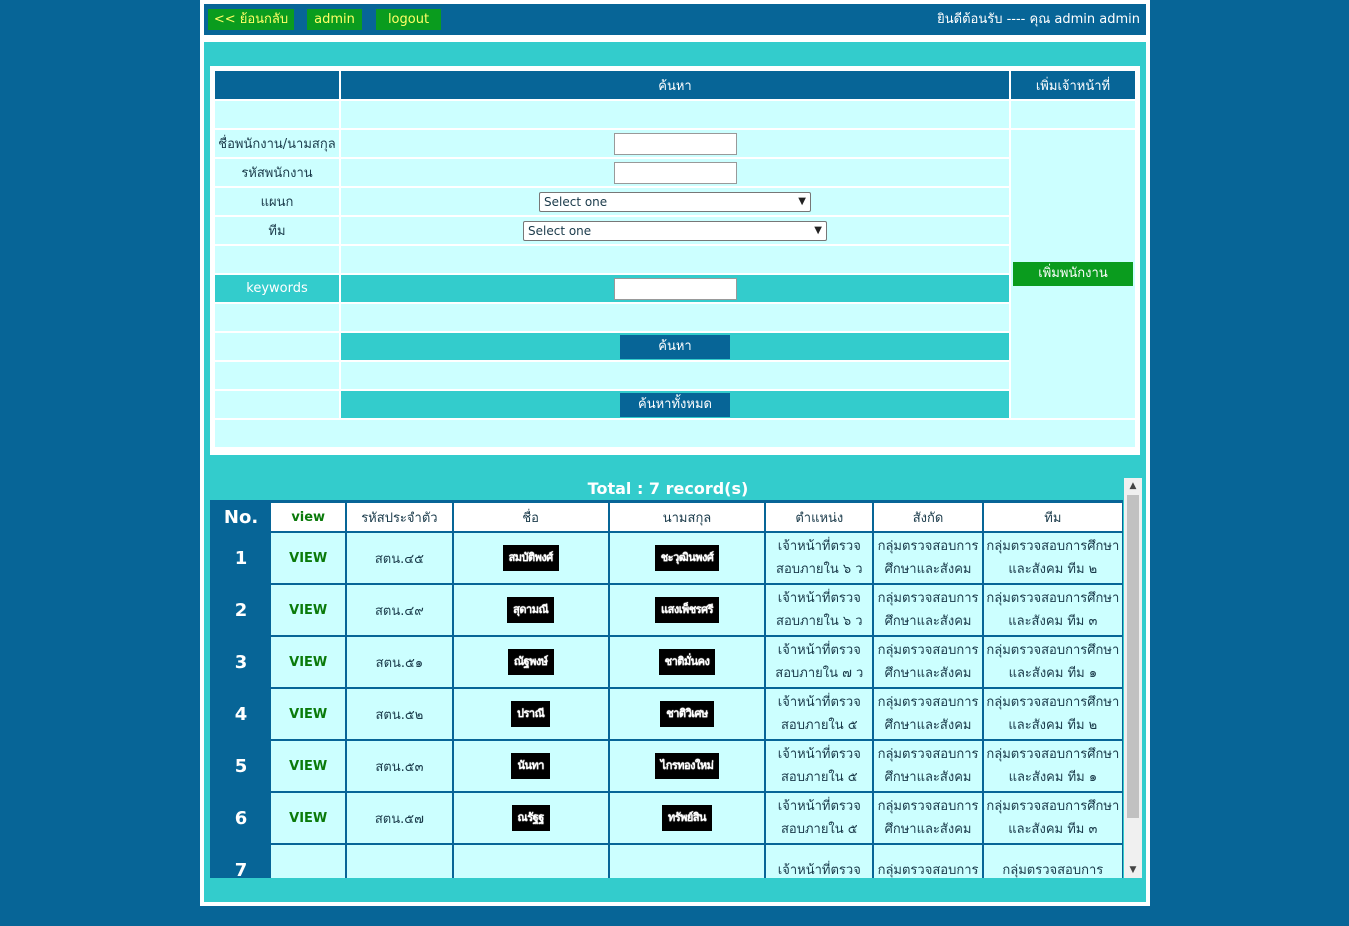 This screenshot has height=926, width=1349. I want to click on keywords-label: keywords, so click(277, 288).